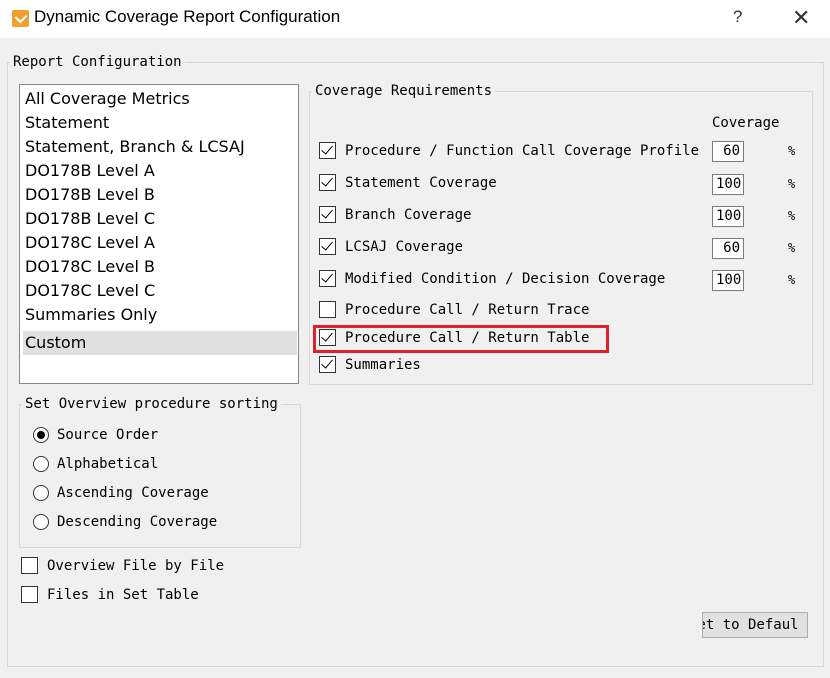  What do you see at coordinates (408, 214) in the screenshot?
I see `checkbox-label: Branch Coverage` at bounding box center [408, 214].